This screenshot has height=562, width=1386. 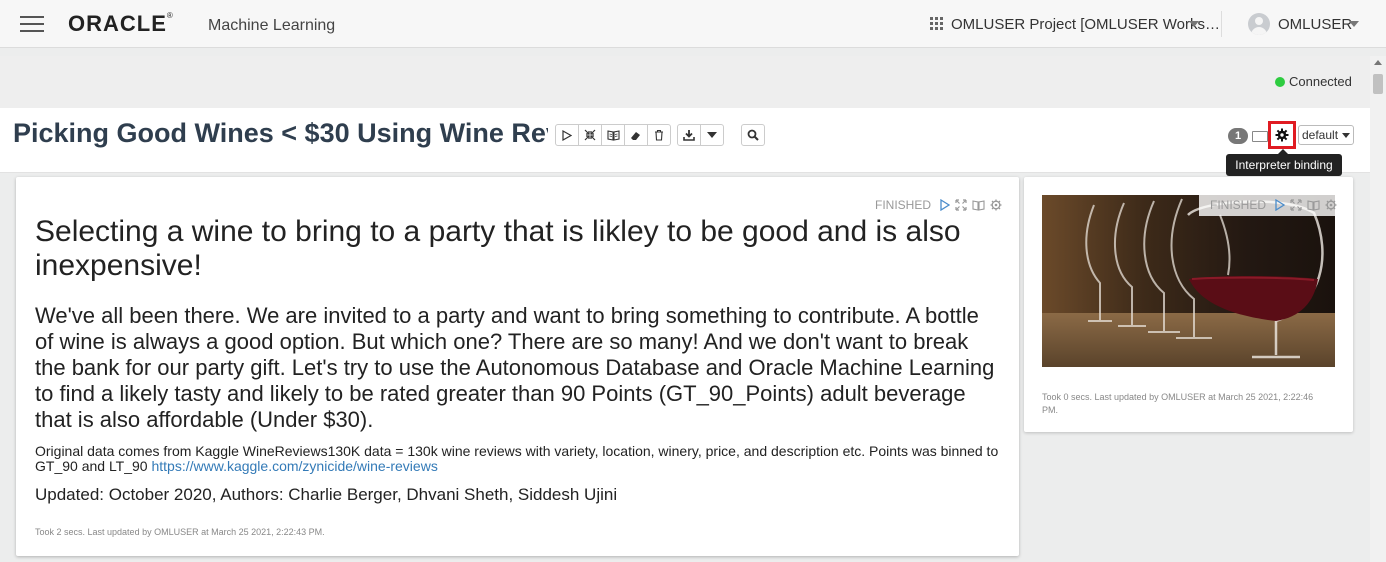 I want to click on toggle-output-button, so click(x=613, y=135).